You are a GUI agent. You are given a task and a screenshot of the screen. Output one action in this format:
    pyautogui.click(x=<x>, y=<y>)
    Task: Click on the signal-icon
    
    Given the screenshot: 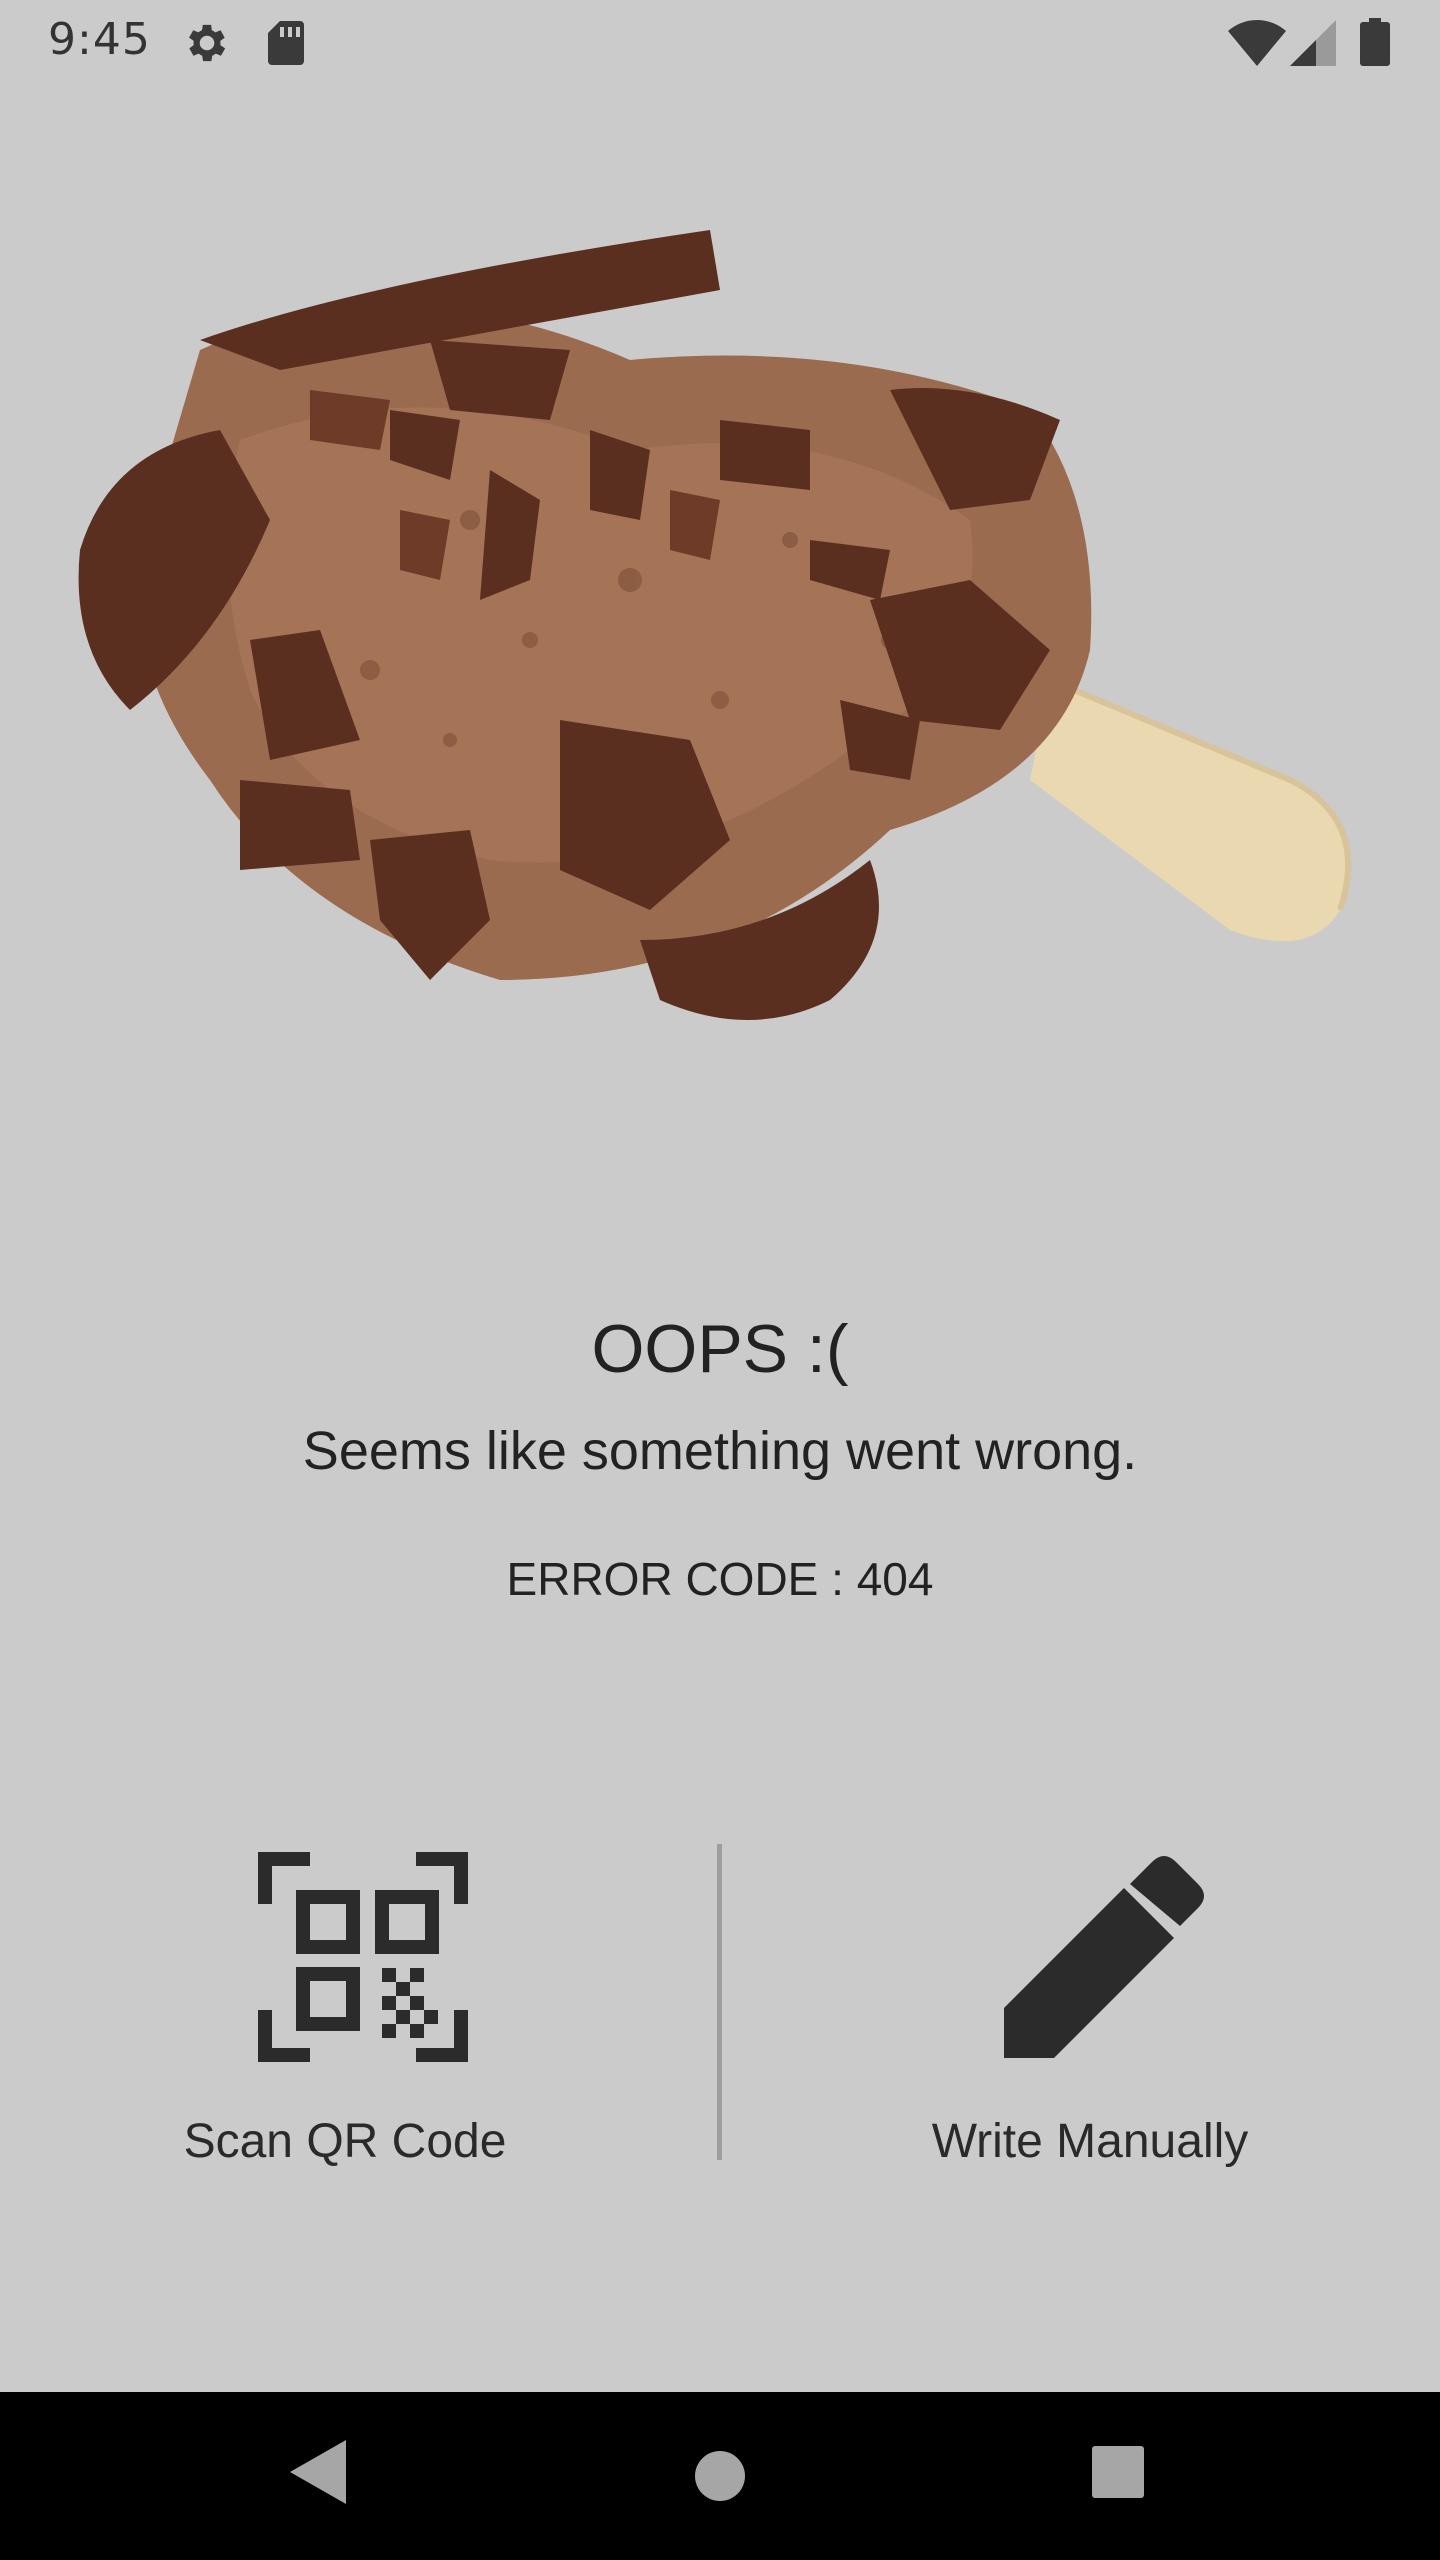 What is the action you would take?
    pyautogui.click(x=1313, y=43)
    